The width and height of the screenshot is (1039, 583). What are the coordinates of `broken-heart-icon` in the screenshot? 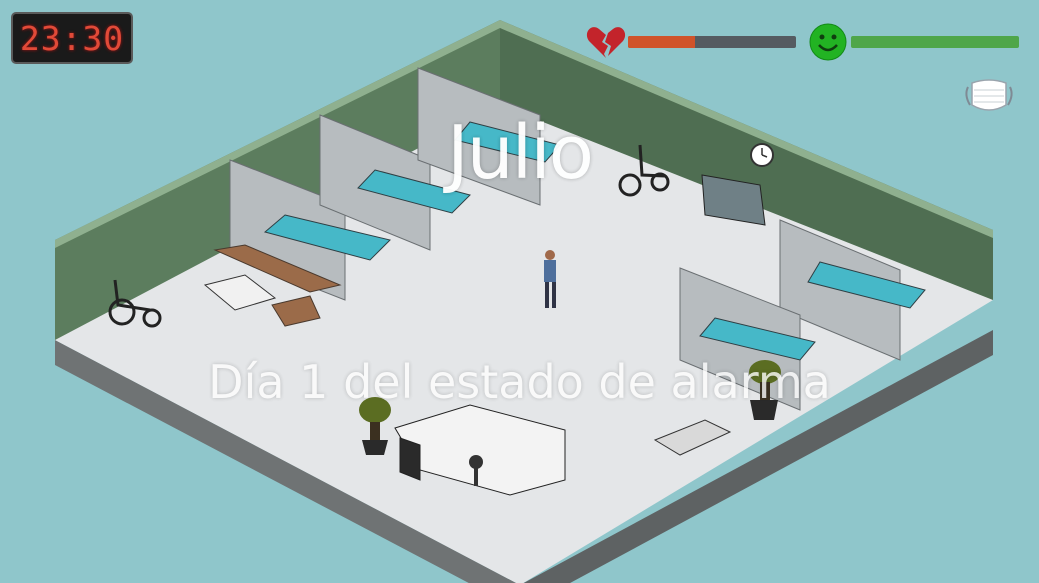 It's located at (606, 42).